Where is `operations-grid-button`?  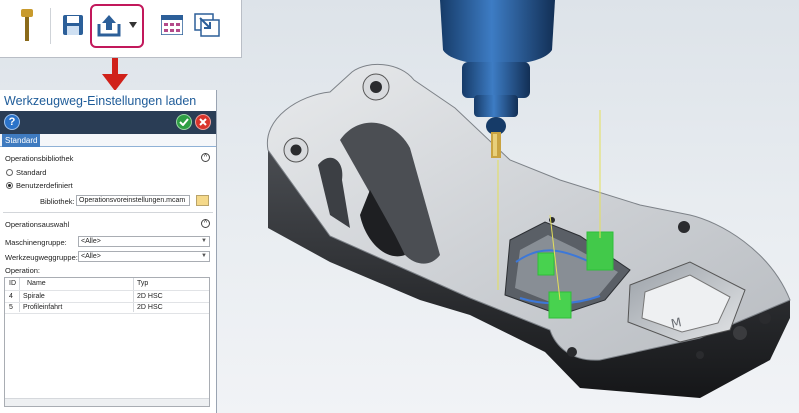 operations-grid-button is located at coordinates (172, 25).